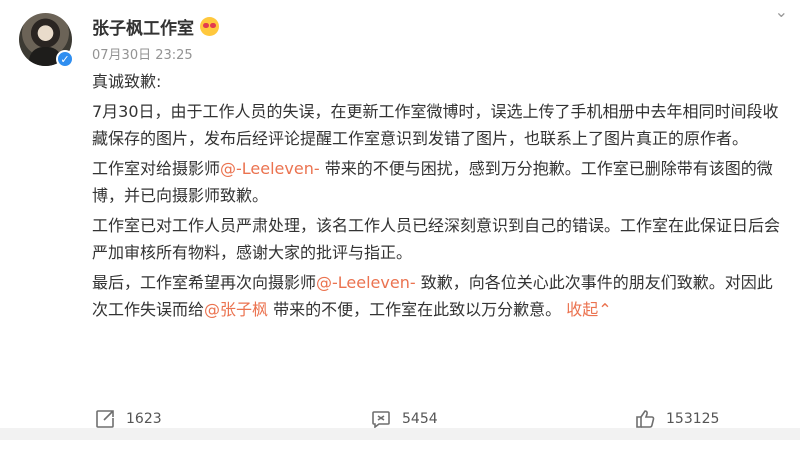  I want to click on thumbs-up-icon, so click(645, 419).